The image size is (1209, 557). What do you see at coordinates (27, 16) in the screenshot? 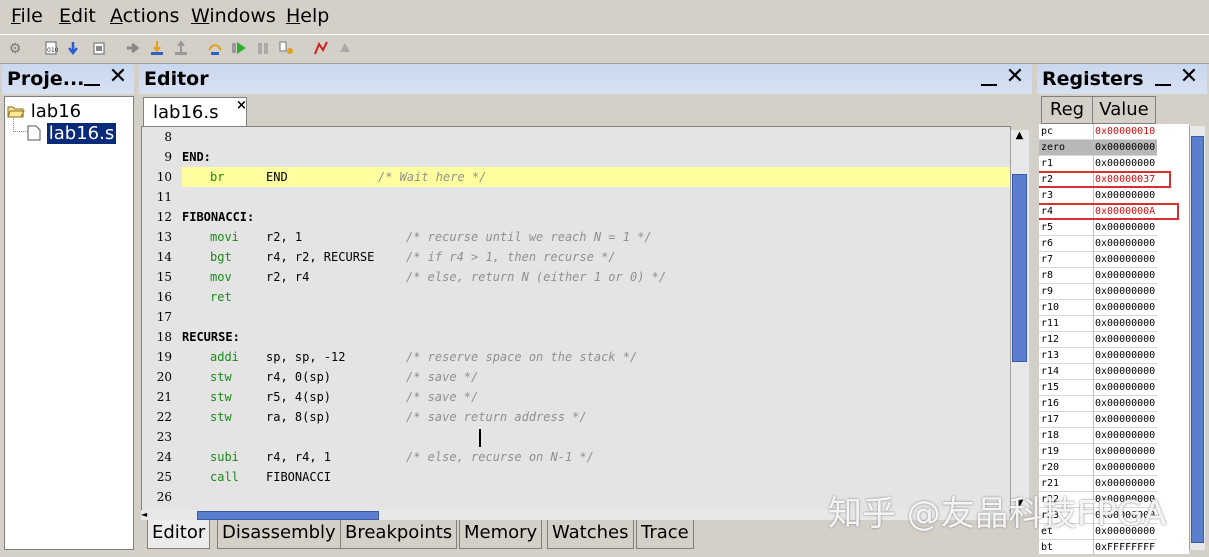
I see `menu-file: File` at bounding box center [27, 16].